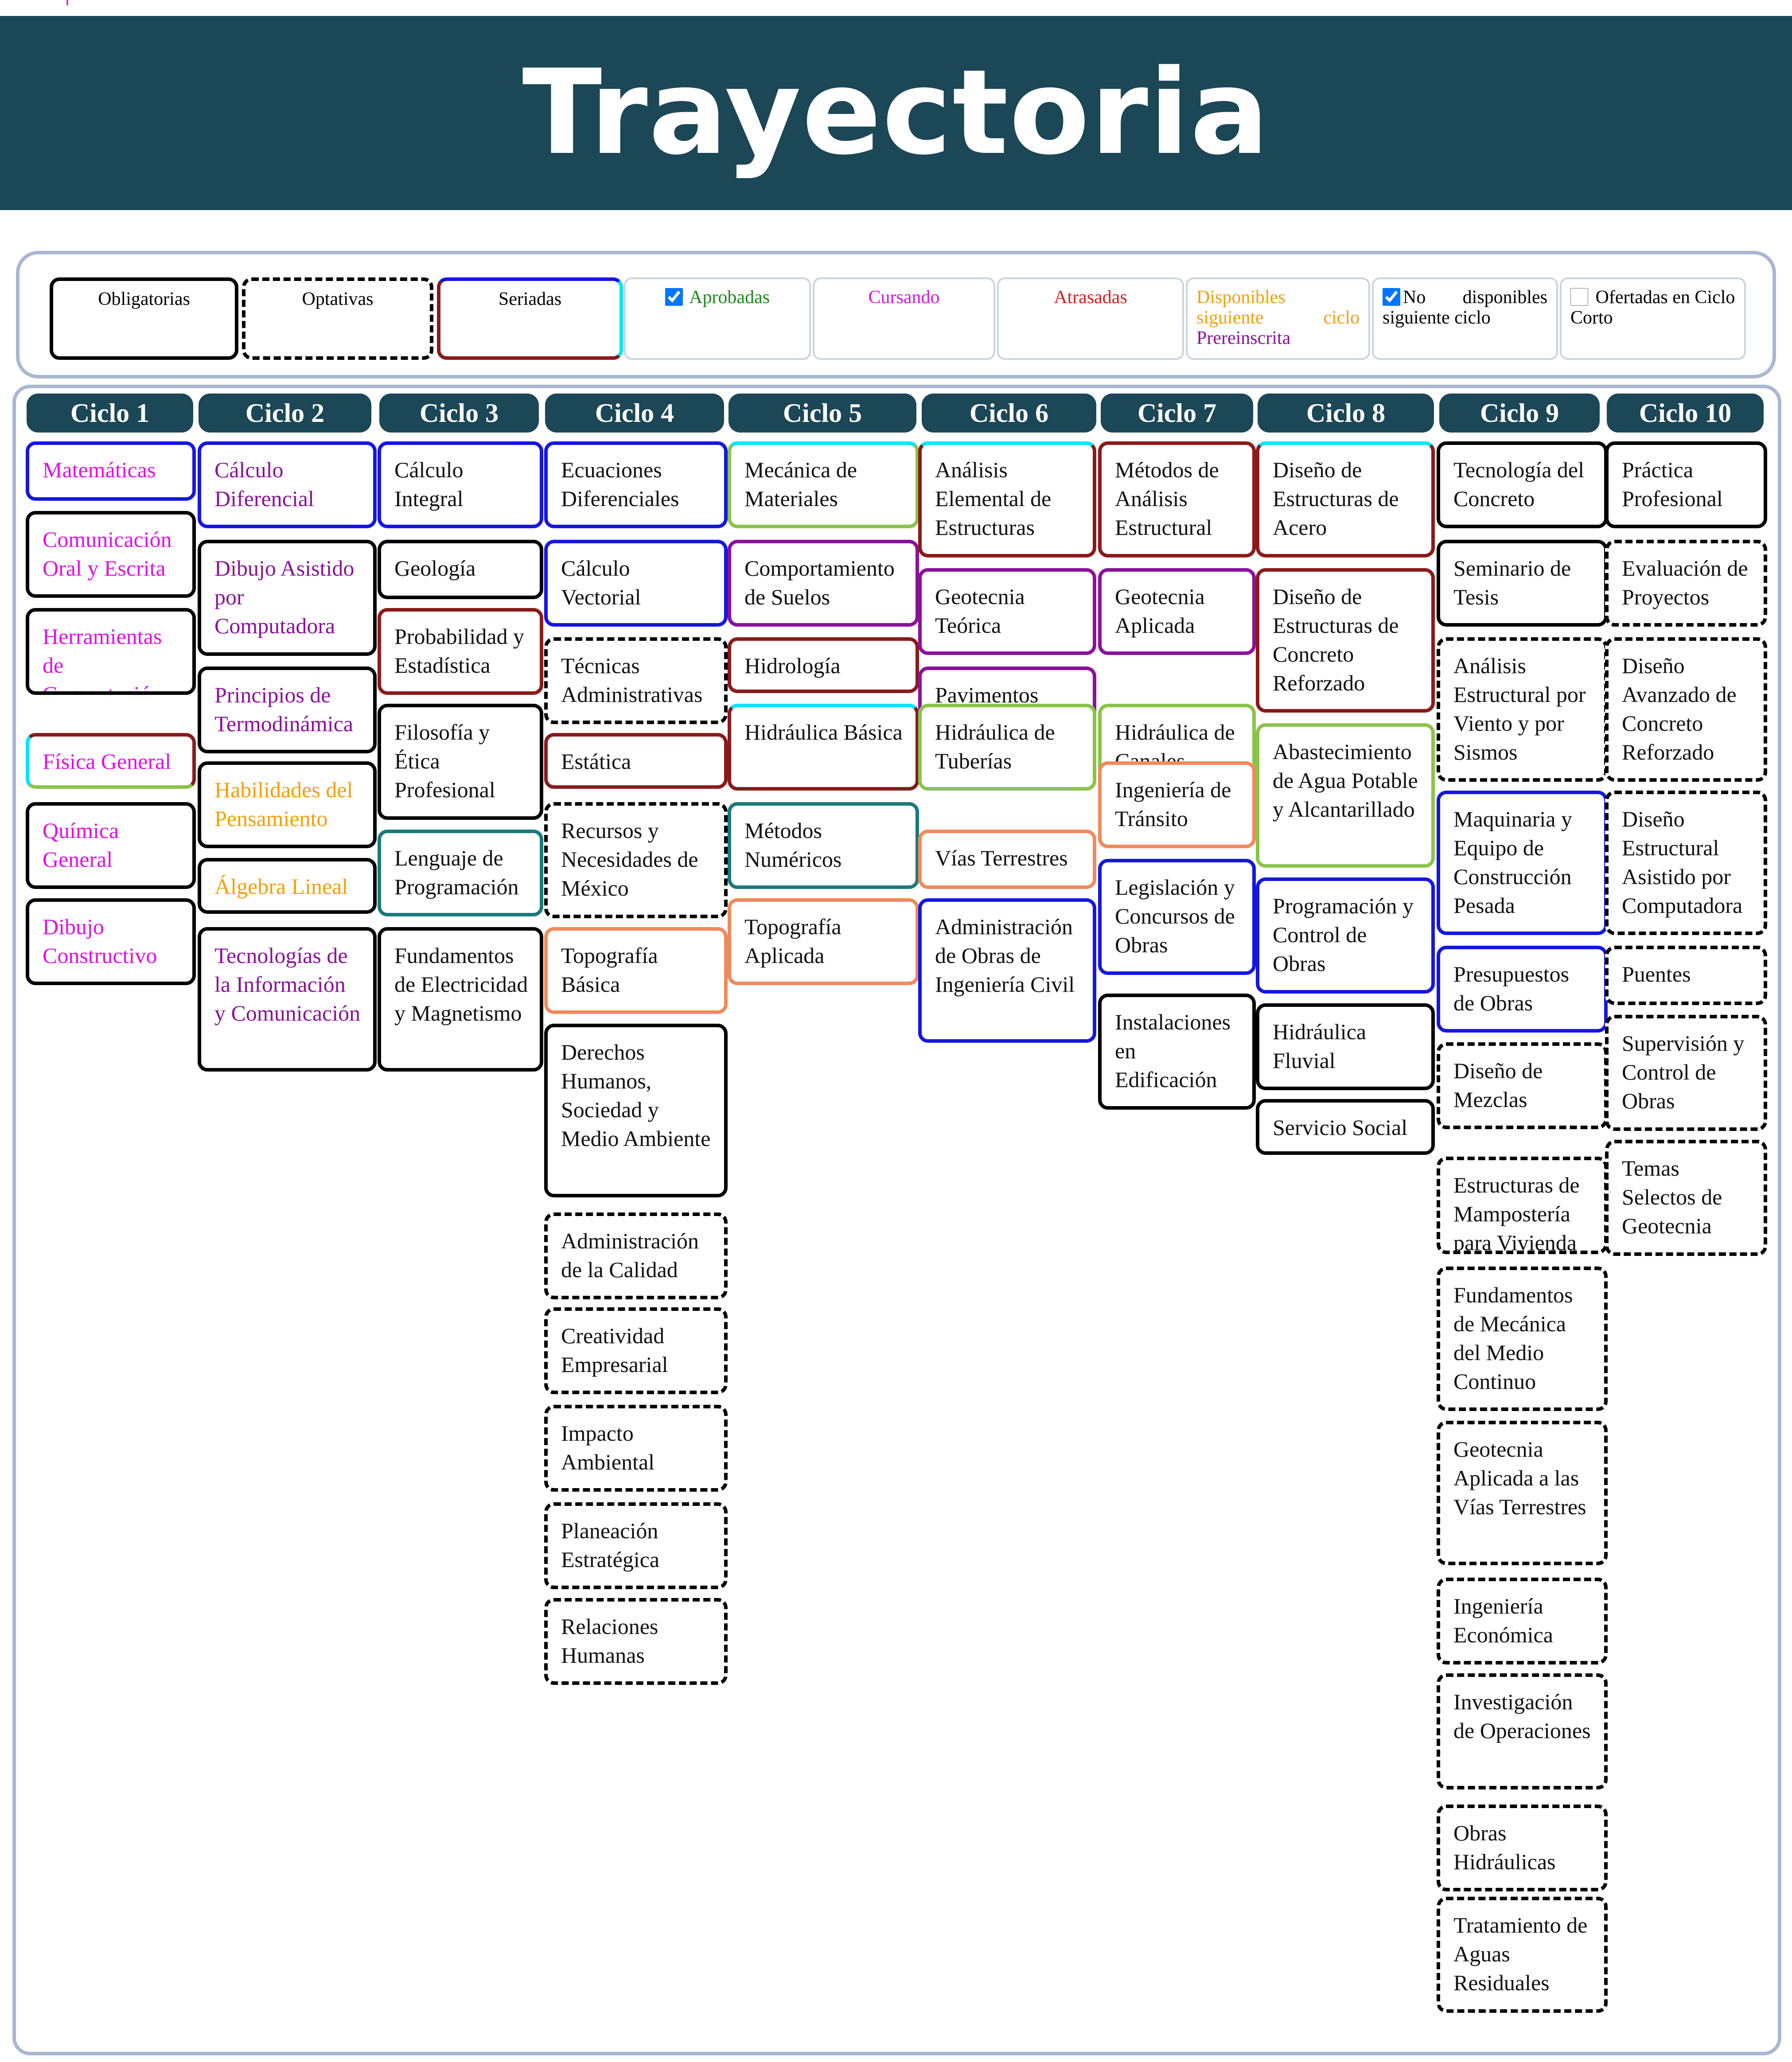 Image resolution: width=1792 pixels, height=2062 pixels. Describe the element at coordinates (460, 569) in the screenshot. I see `course-card: Geología` at that location.